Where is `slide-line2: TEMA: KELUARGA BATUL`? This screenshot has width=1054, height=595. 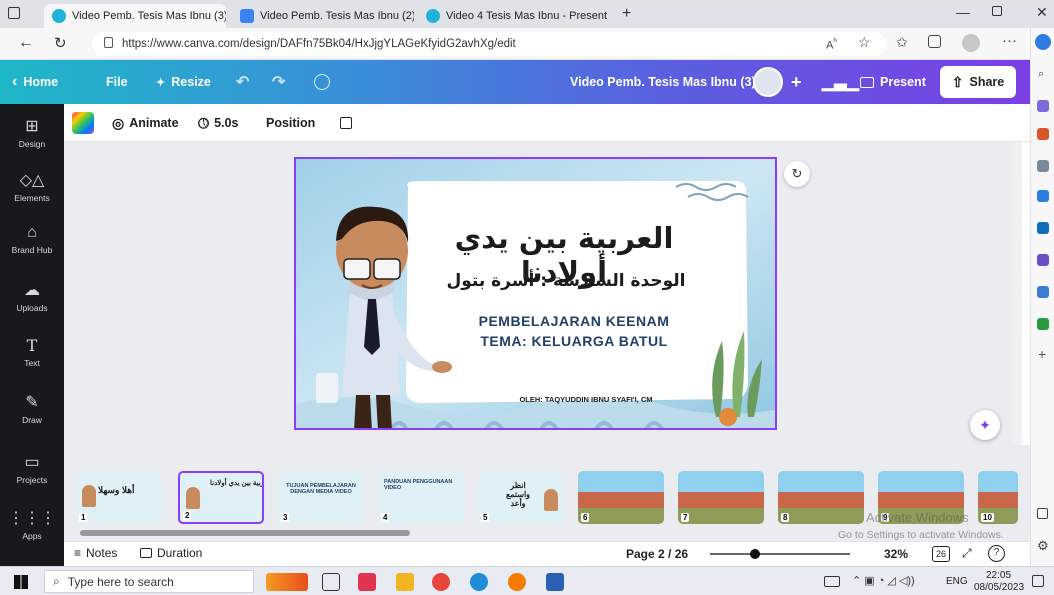
slide-line2: TEMA: KELUARGA BATUL is located at coordinates (574, 341).